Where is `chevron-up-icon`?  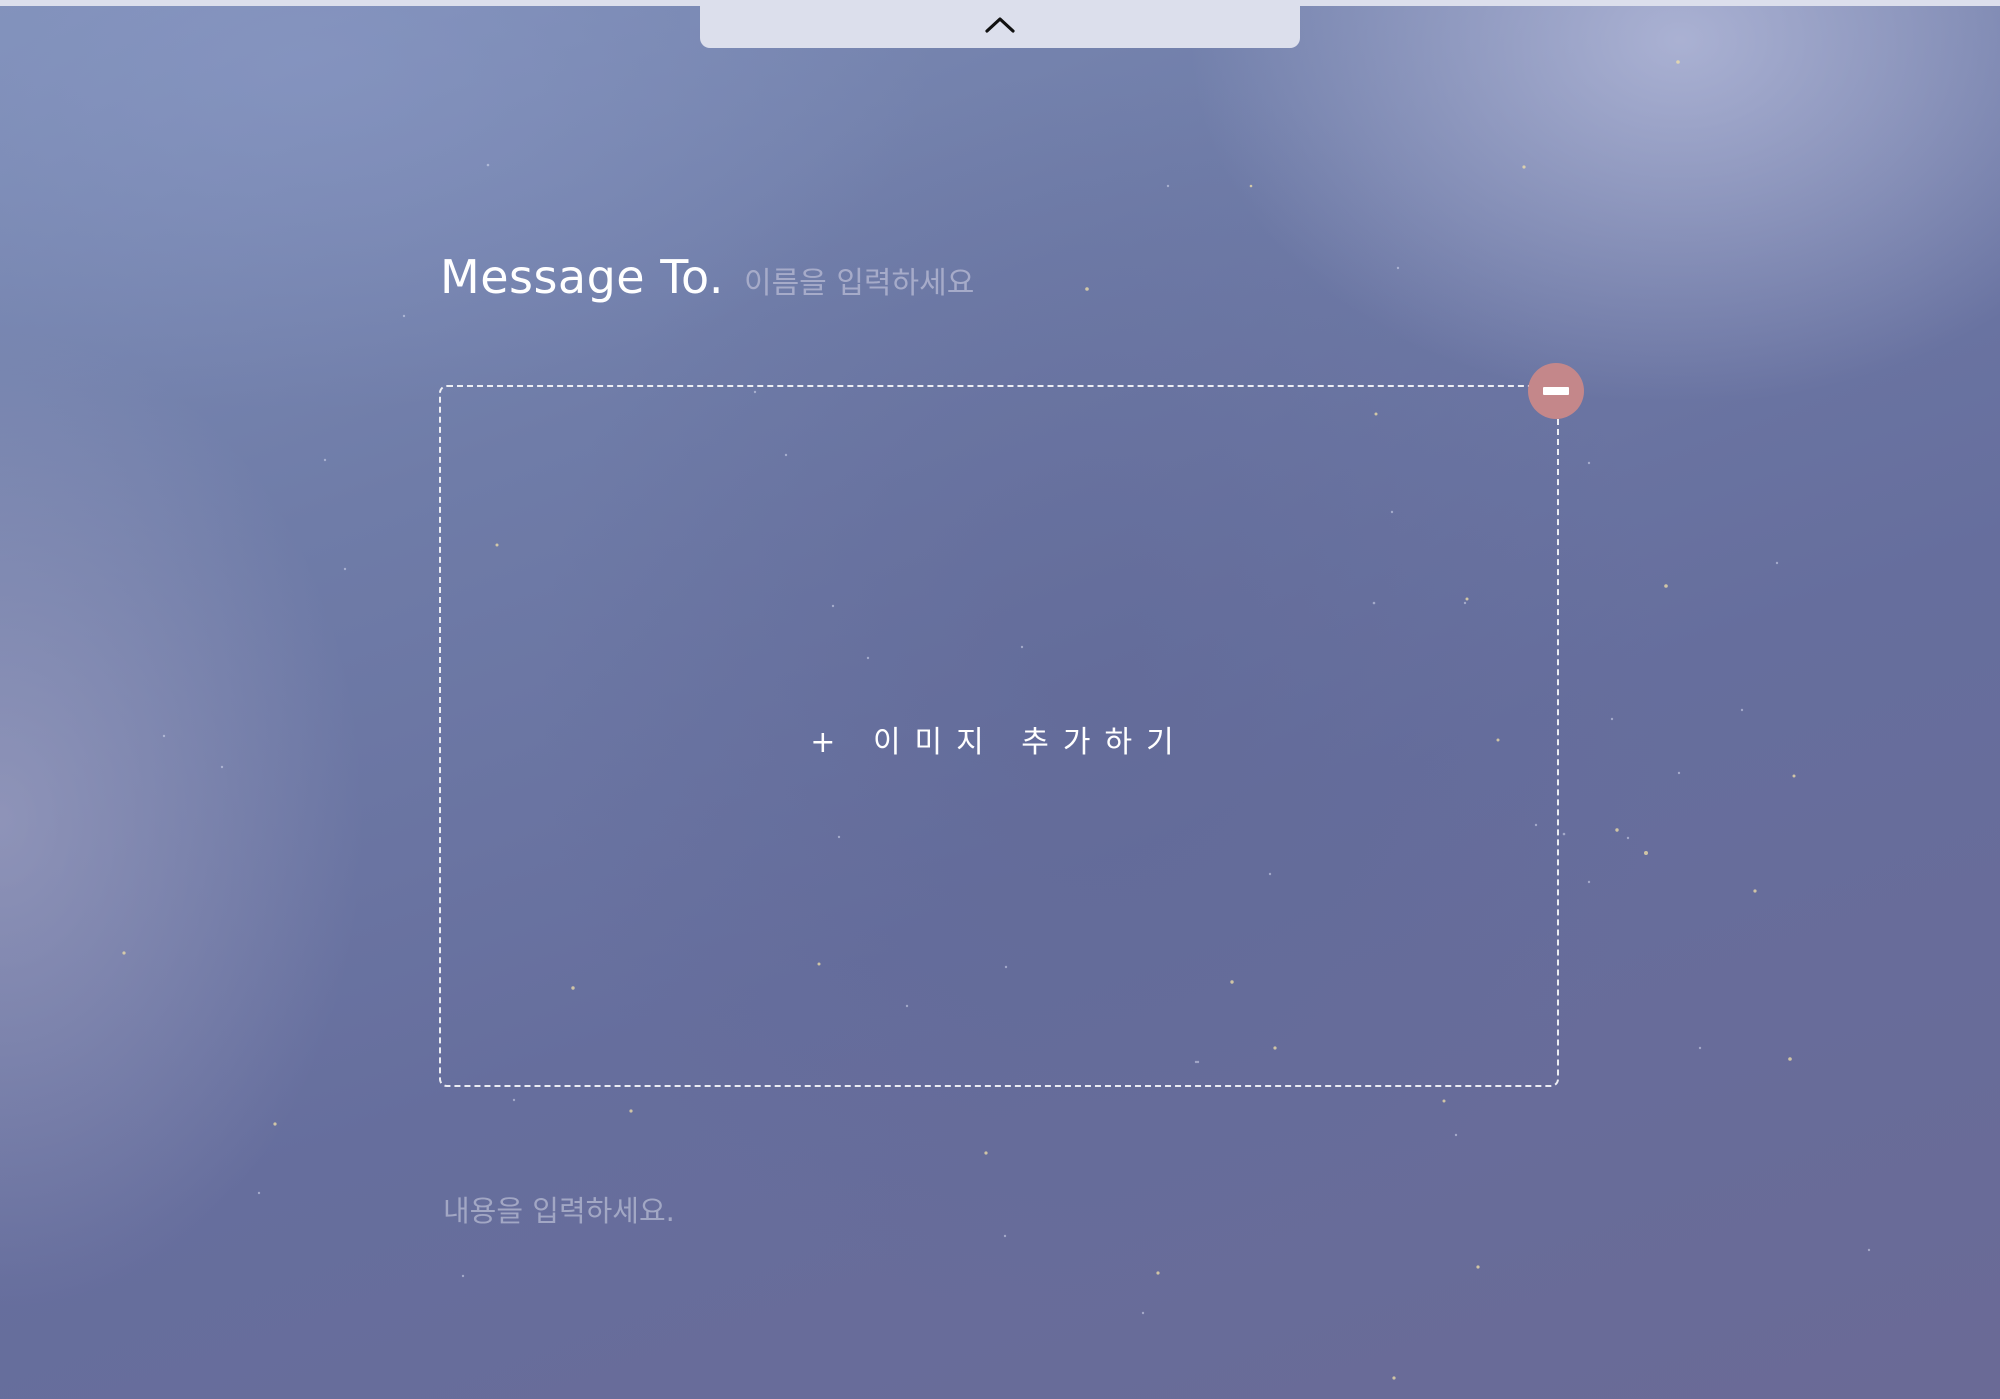 chevron-up-icon is located at coordinates (1000, 25).